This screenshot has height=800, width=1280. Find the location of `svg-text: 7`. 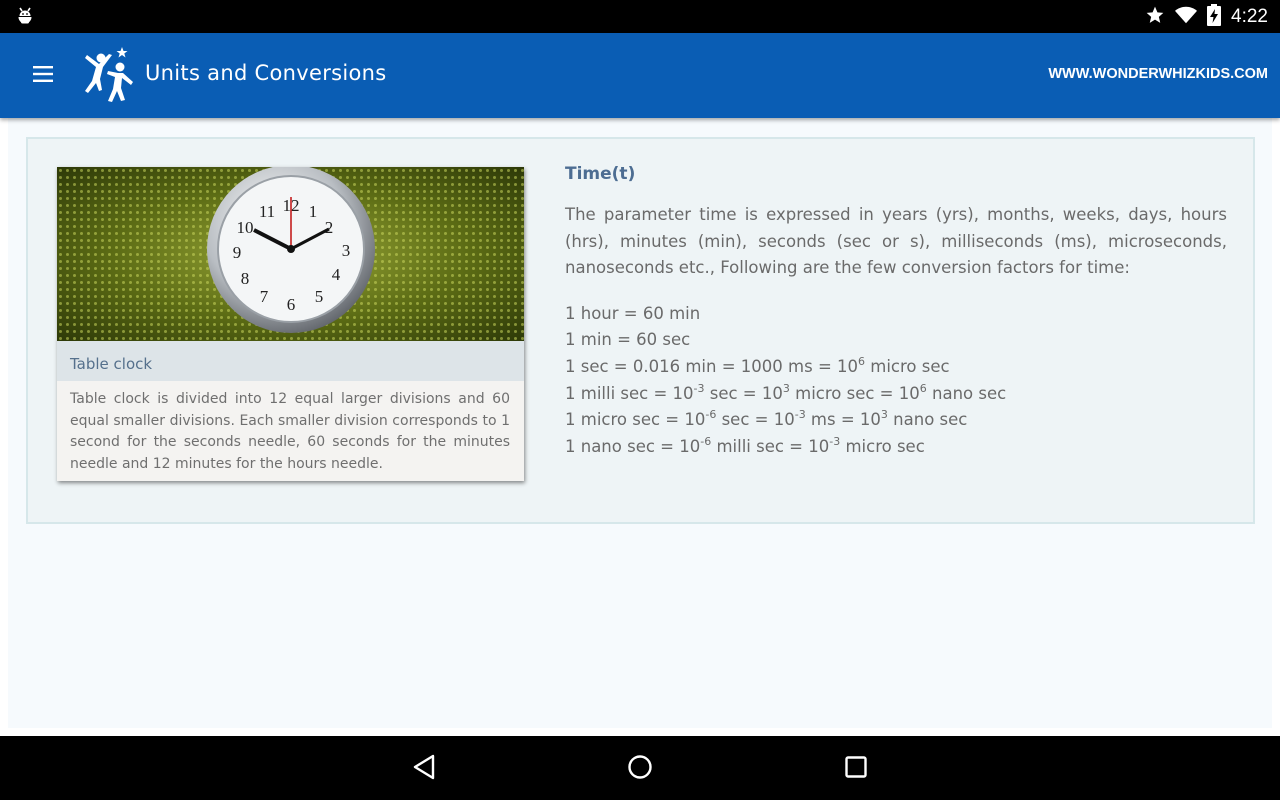

svg-text: 7 is located at coordinates (264, 296).